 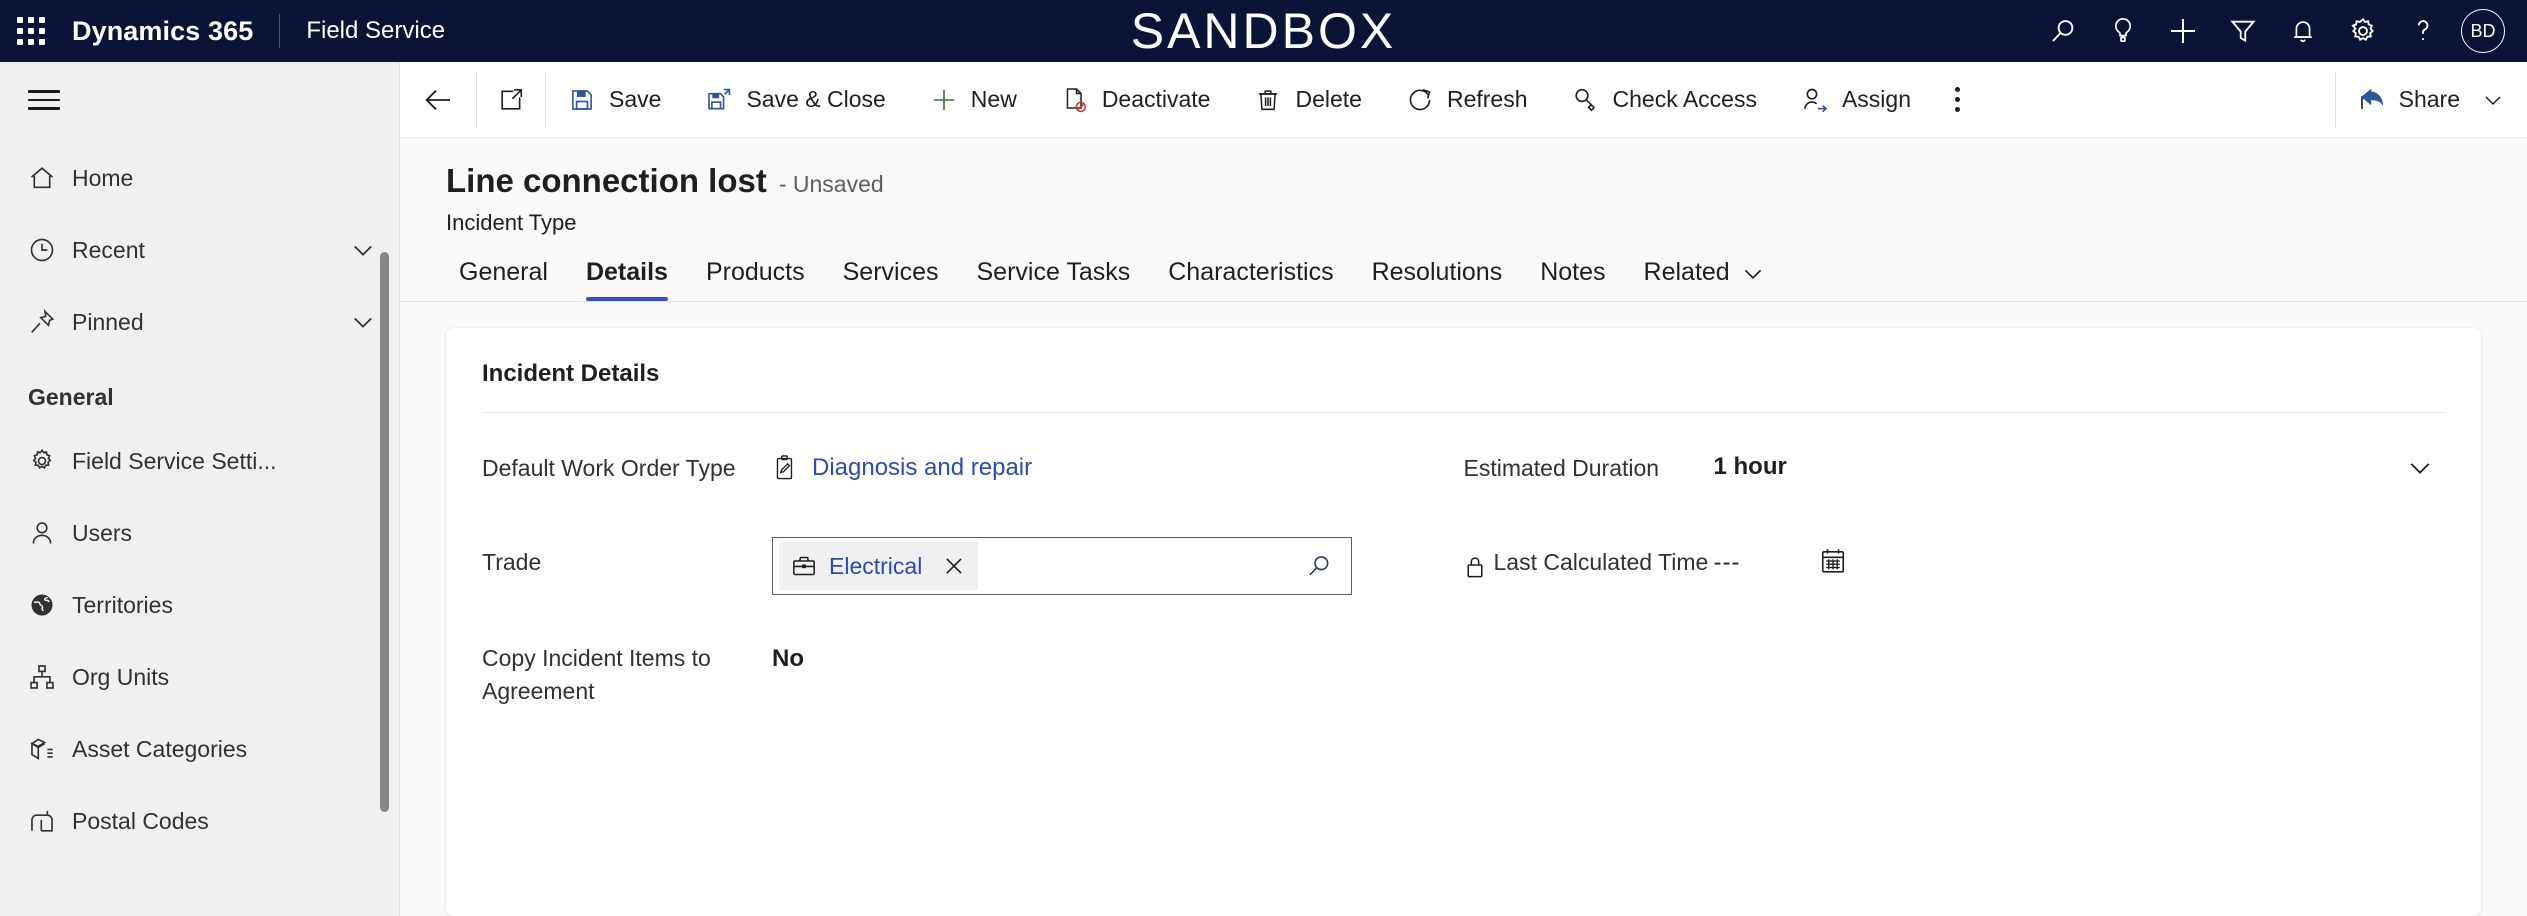 I want to click on field-trade: Trade Electrical, so click(x=973, y=566).